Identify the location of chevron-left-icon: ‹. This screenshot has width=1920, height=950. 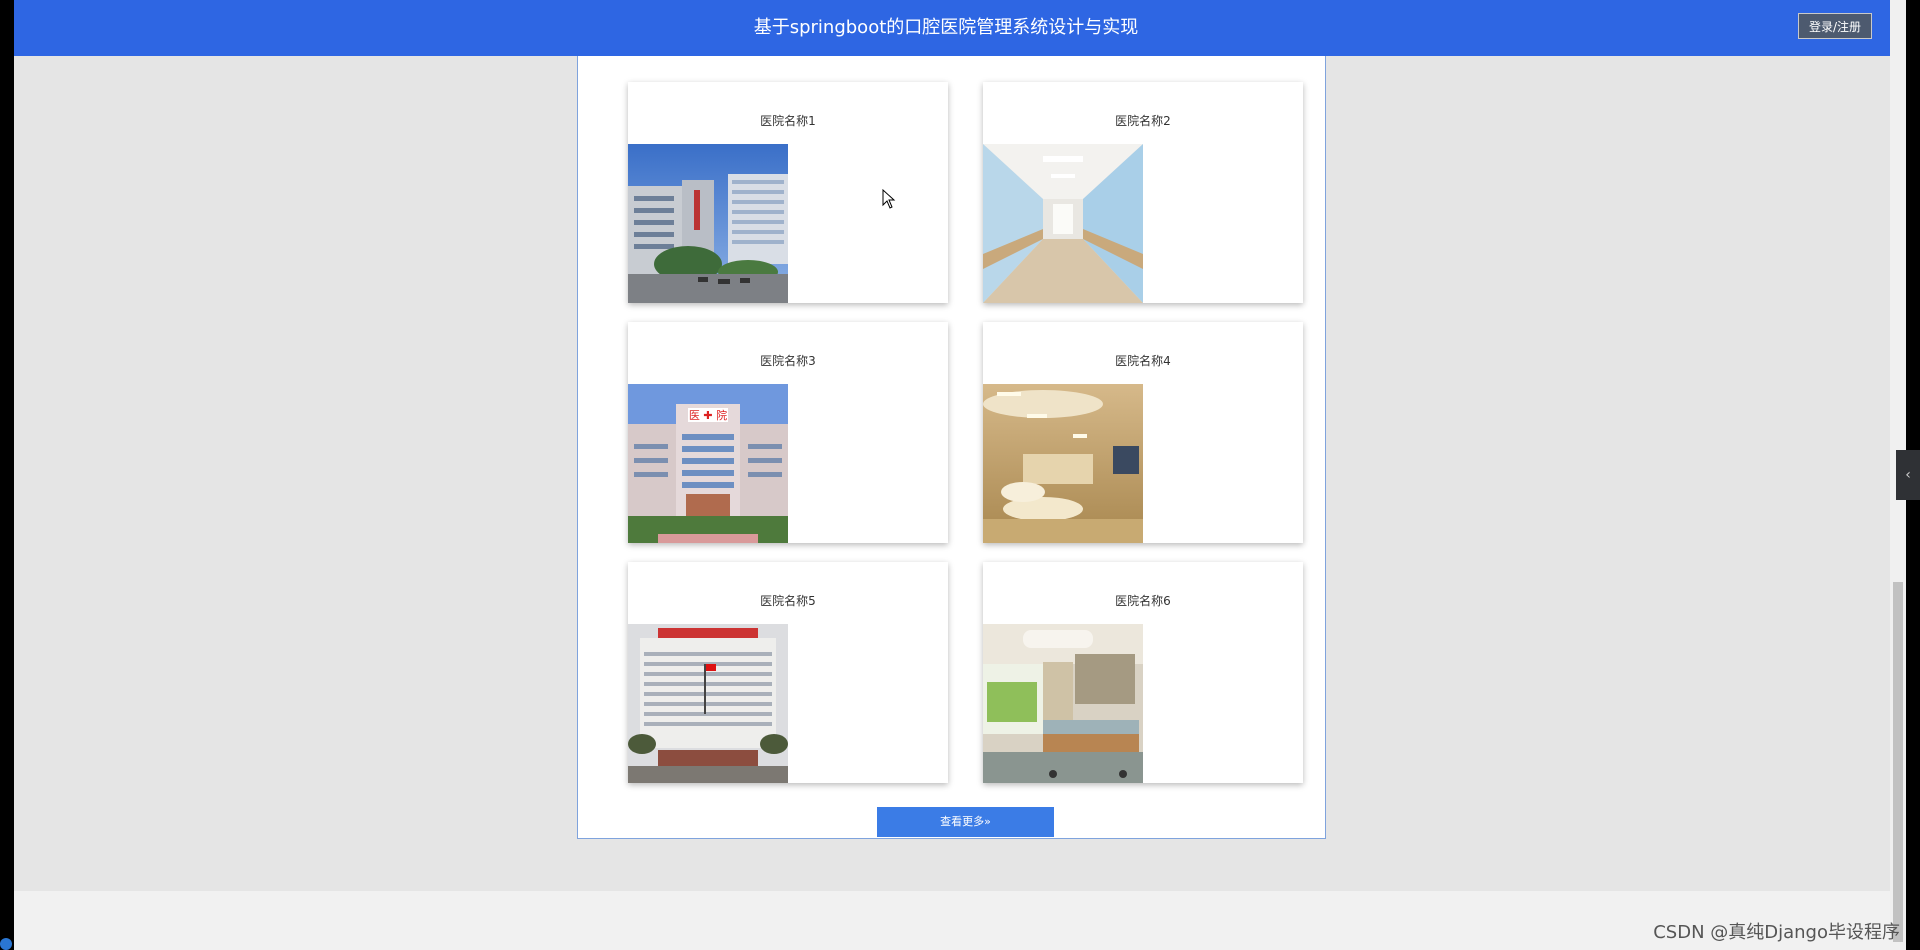
(1908, 475).